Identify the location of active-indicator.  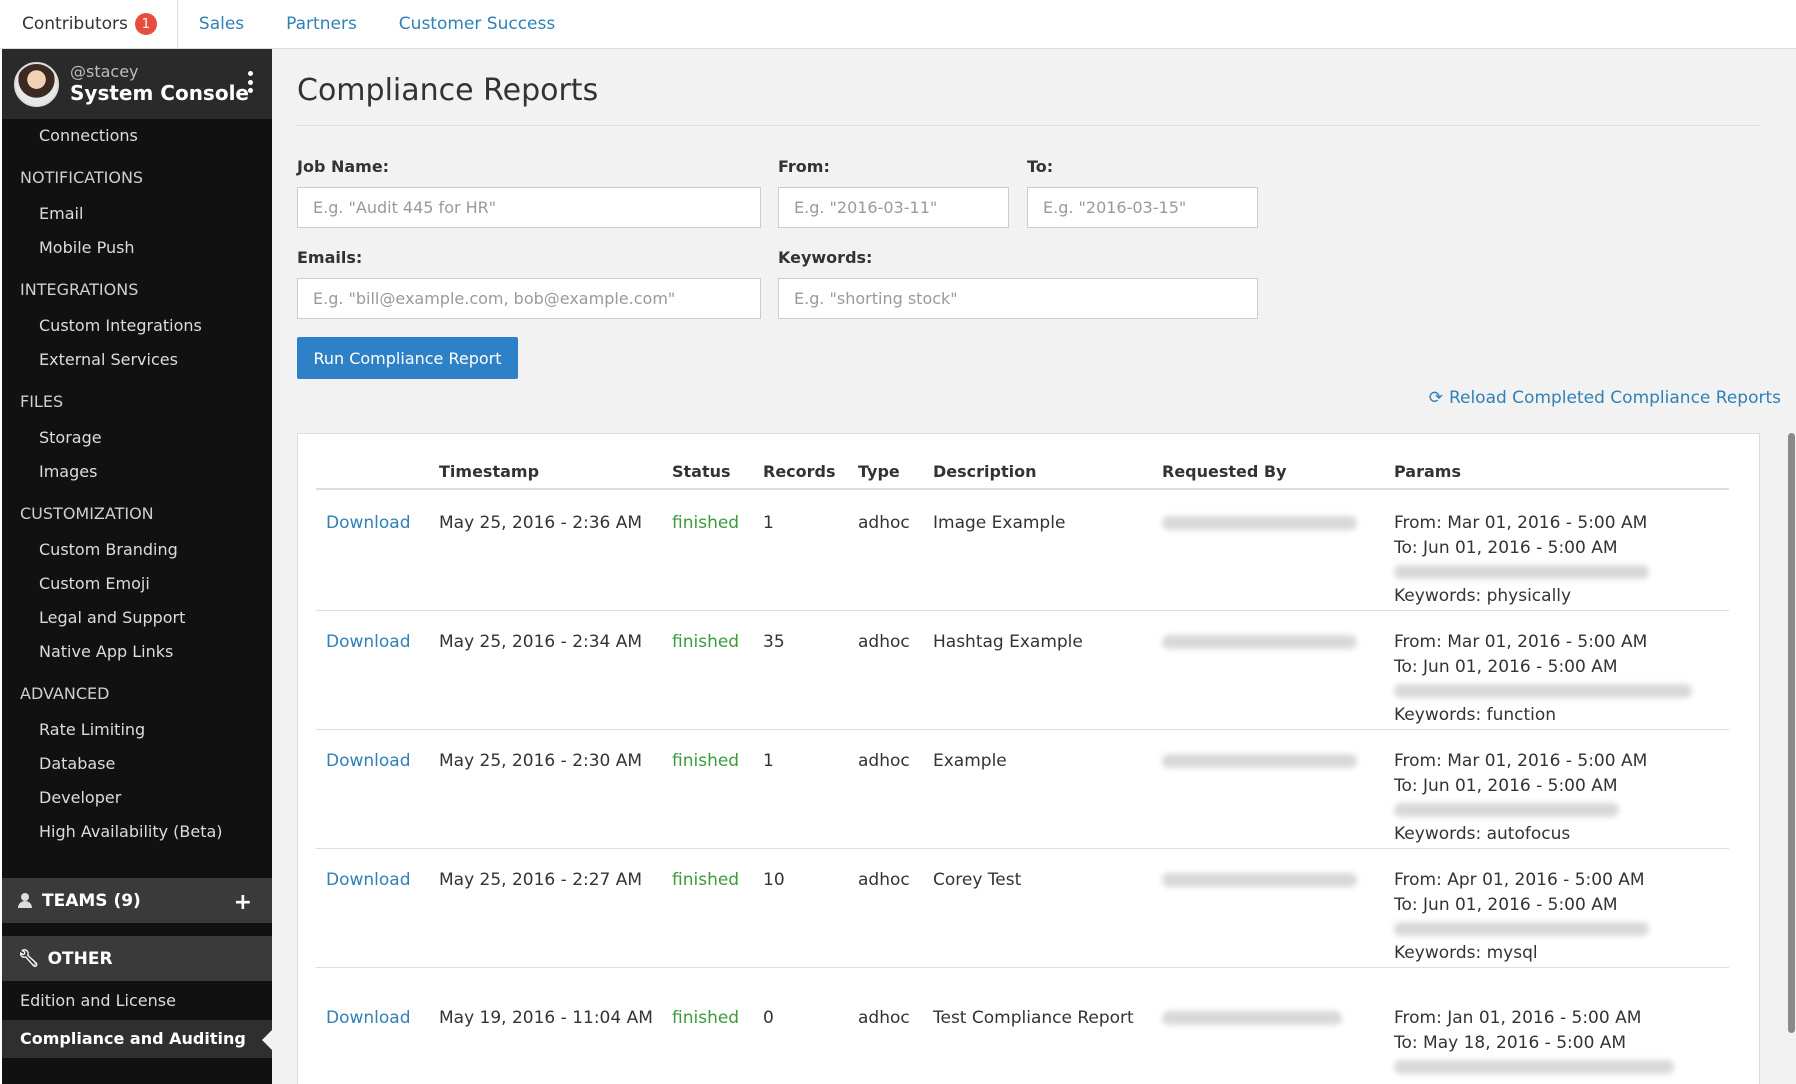
(267, 1040).